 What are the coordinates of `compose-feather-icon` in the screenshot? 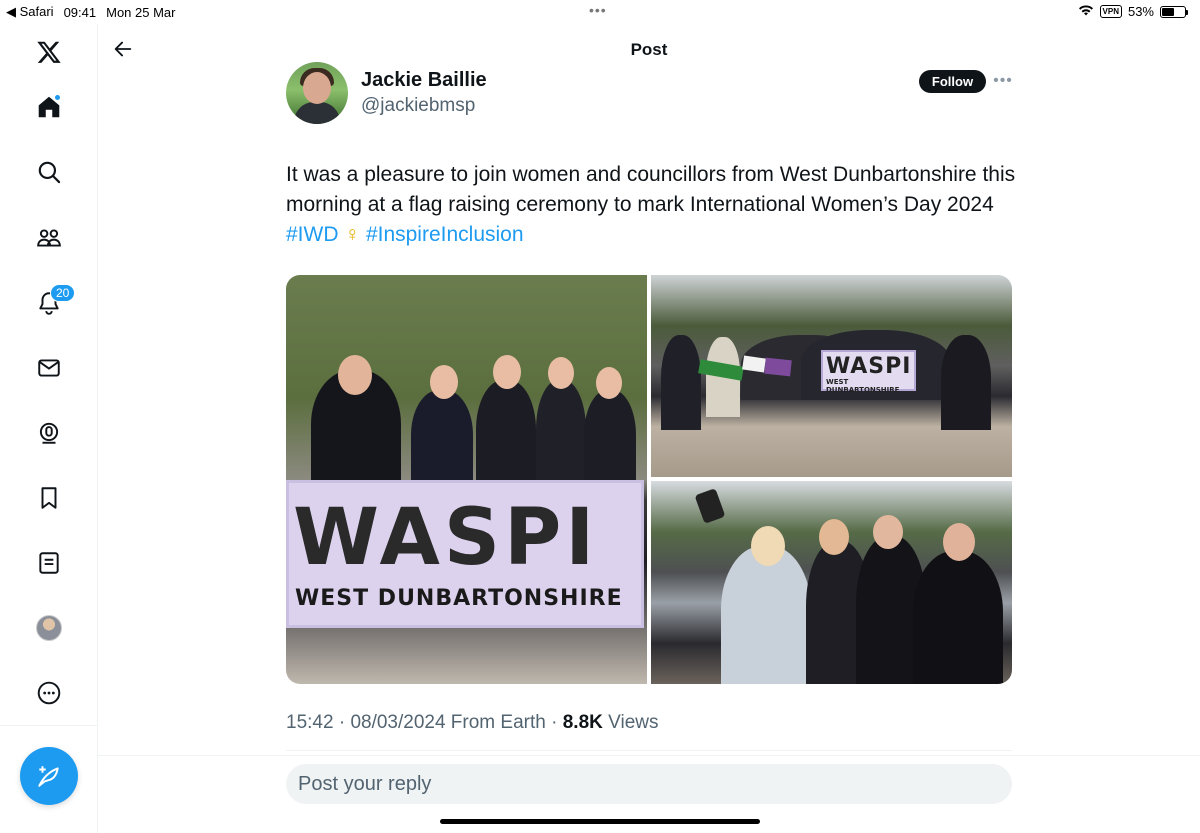 It's located at (48, 776).